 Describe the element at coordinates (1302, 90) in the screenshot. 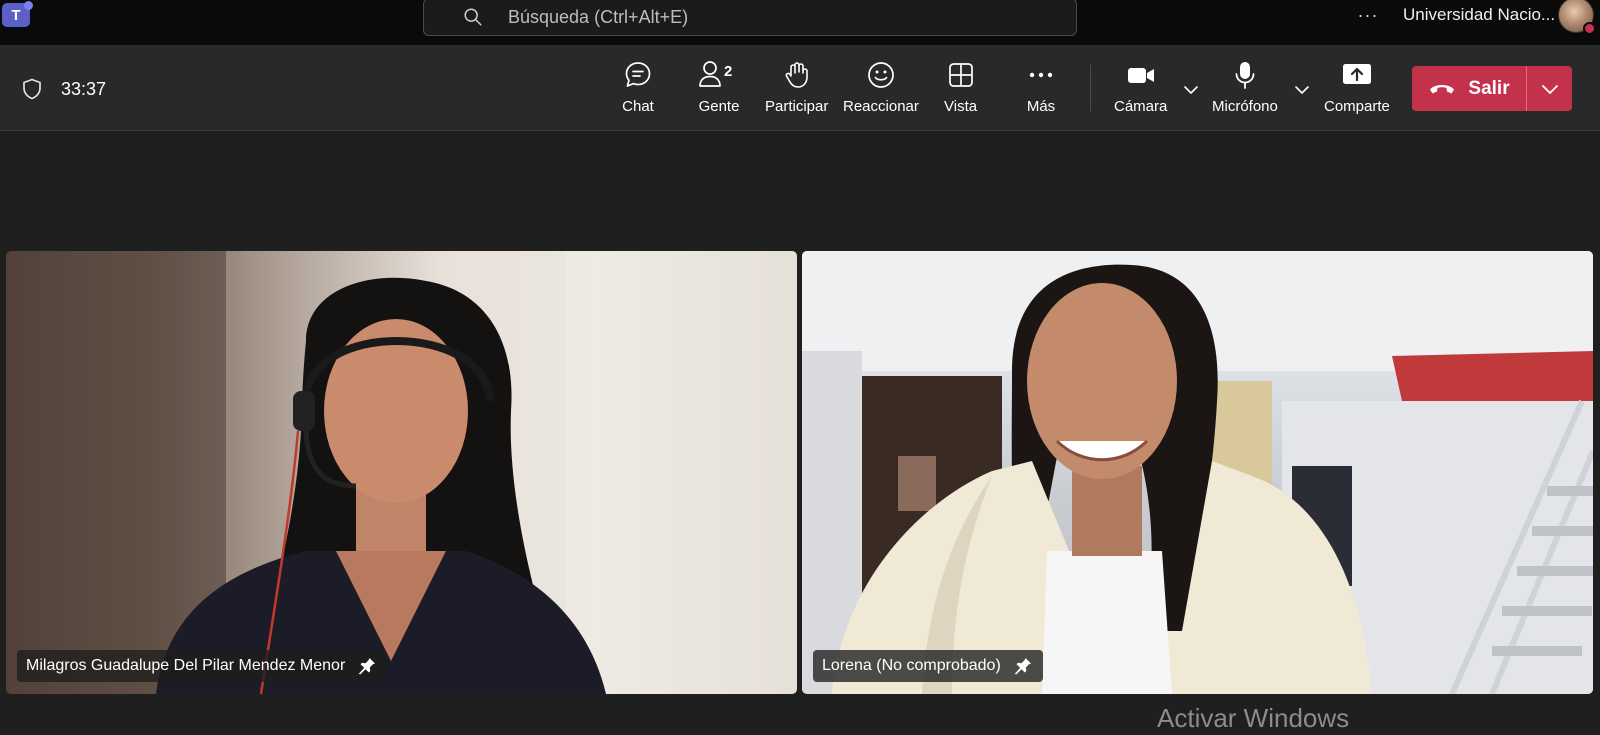

I see `microphone-options-chevron-icon` at that location.